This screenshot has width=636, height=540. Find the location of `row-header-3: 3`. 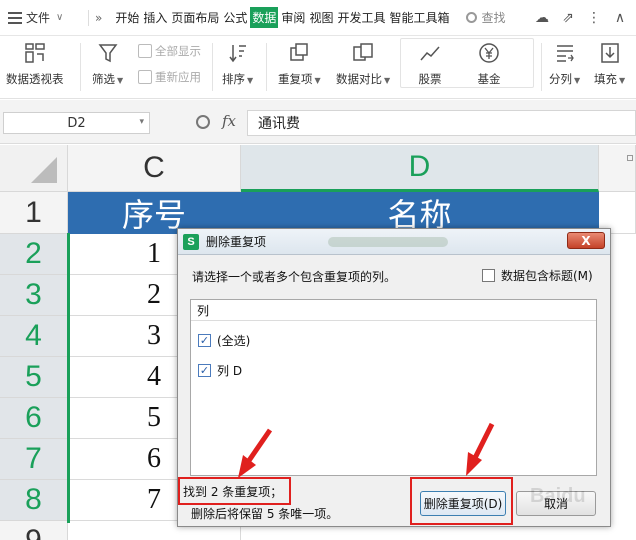

row-header-3: 3 is located at coordinates (34, 295).